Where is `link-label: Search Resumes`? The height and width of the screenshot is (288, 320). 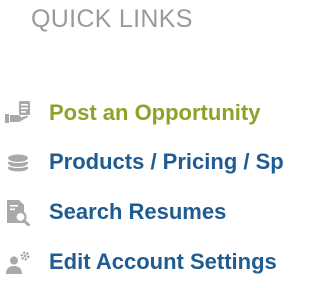 link-label: Search Resumes is located at coordinates (138, 211).